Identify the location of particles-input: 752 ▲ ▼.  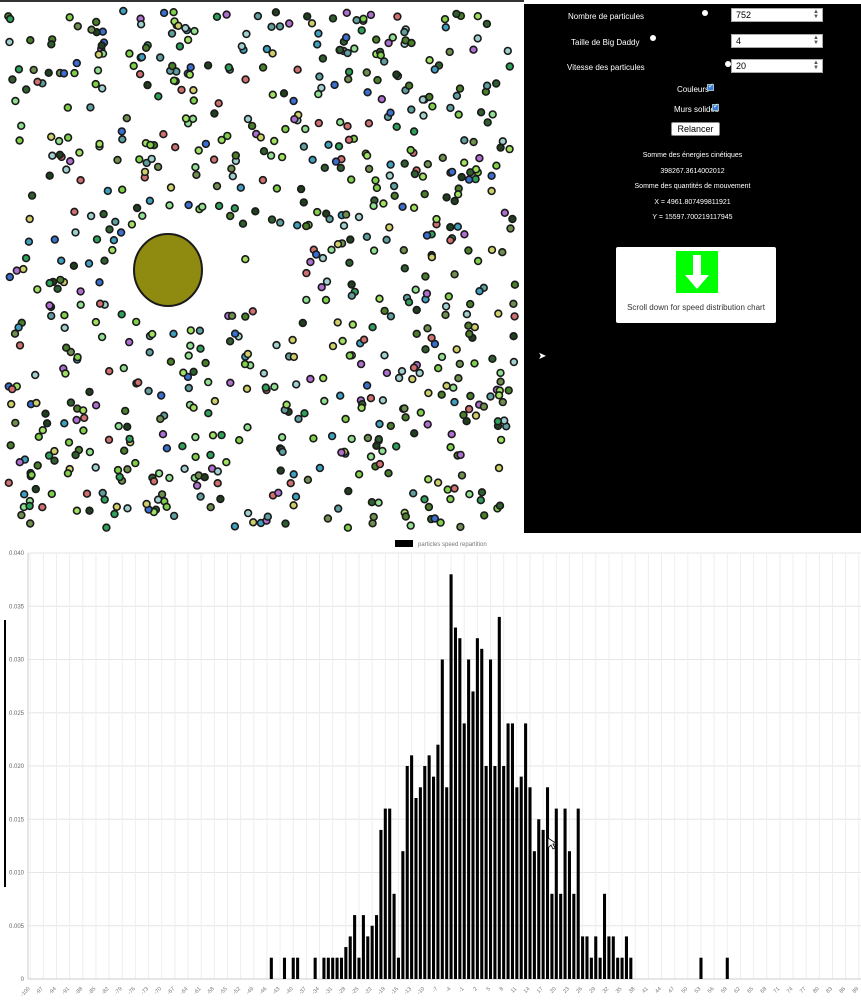
(777, 15).